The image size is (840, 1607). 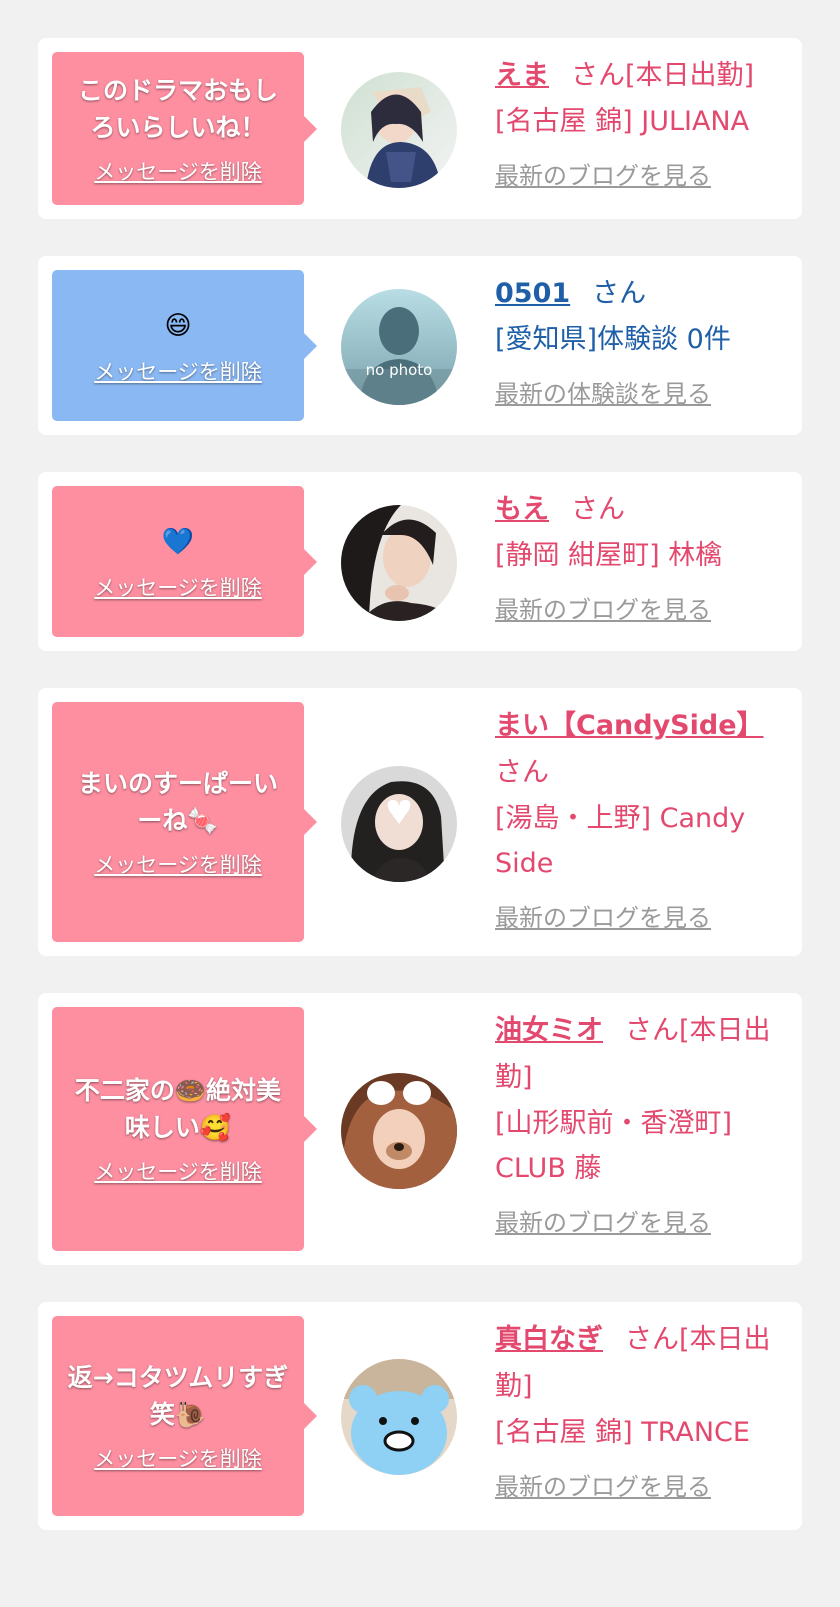 I want to click on sender-status: さん[本日出勤], so click(x=663, y=75).